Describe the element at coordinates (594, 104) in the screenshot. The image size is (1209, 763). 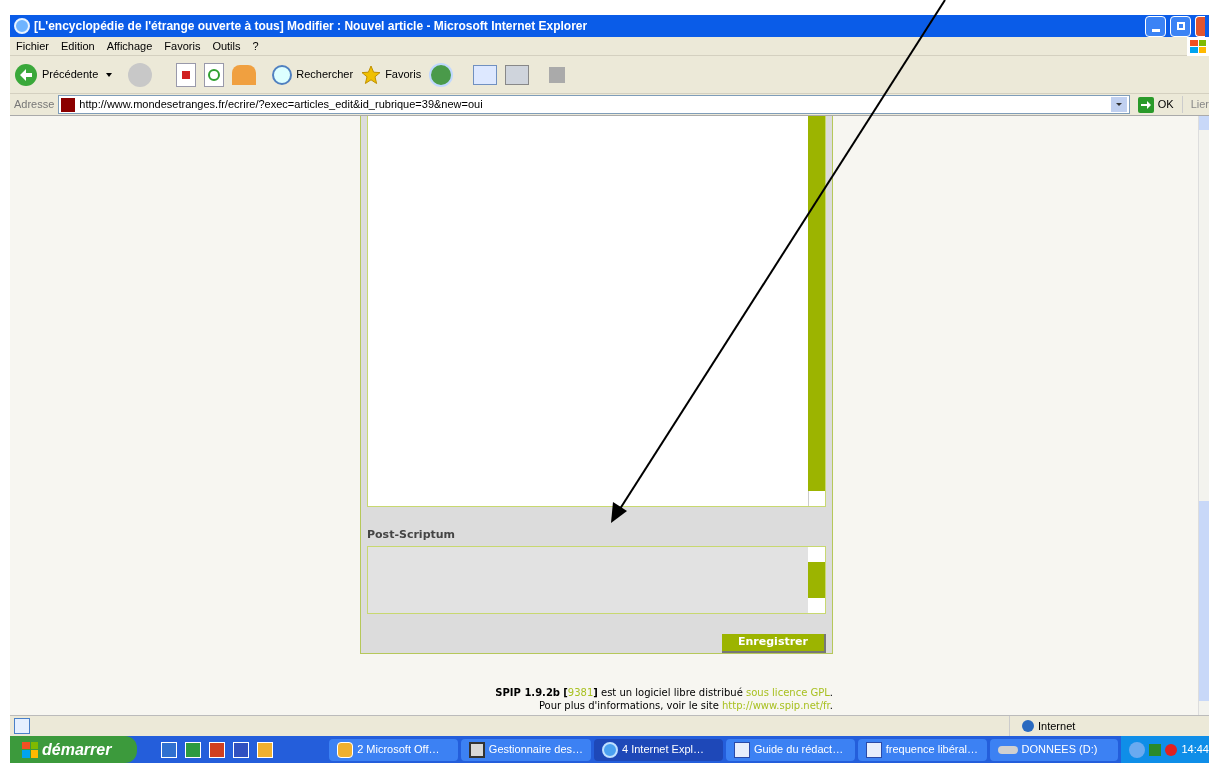
I see `address-field: http://www.mondesetranges.fr/ecrire/?exec=articles_edit&id_rubrique=39&new=oui` at that location.